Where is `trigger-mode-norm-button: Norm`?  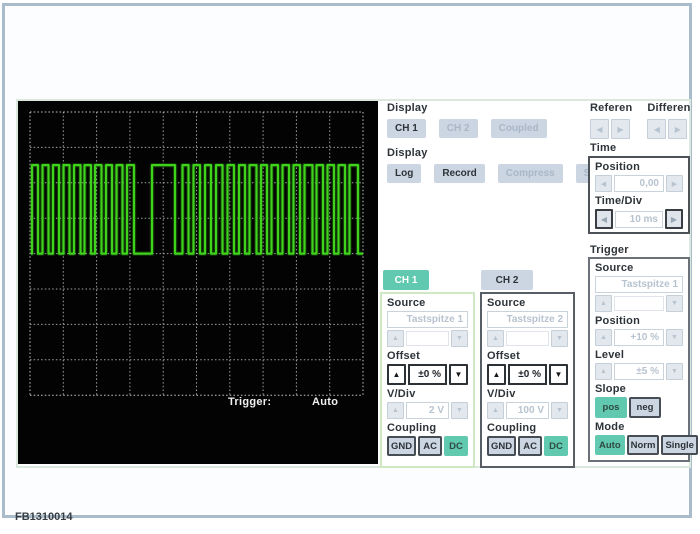
trigger-mode-norm-button: Norm is located at coordinates (643, 445).